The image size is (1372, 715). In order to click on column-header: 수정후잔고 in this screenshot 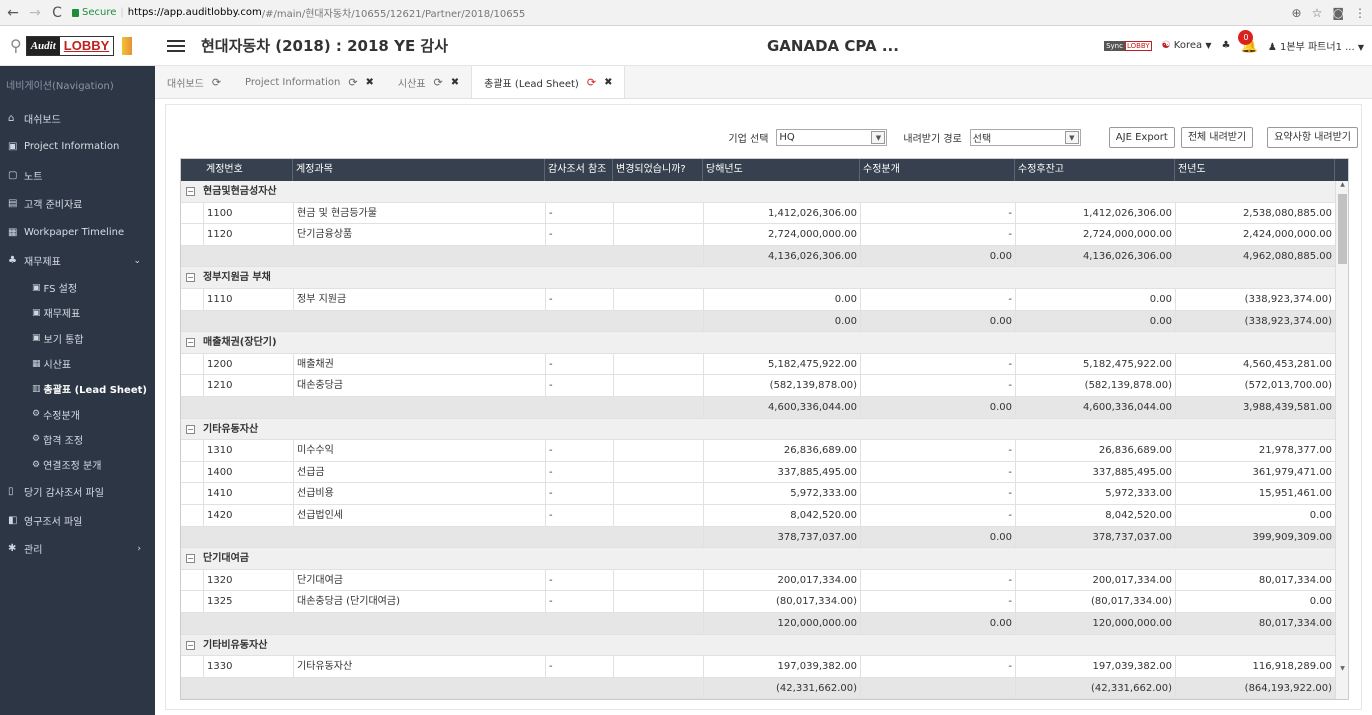, I will do `click(1095, 170)`.